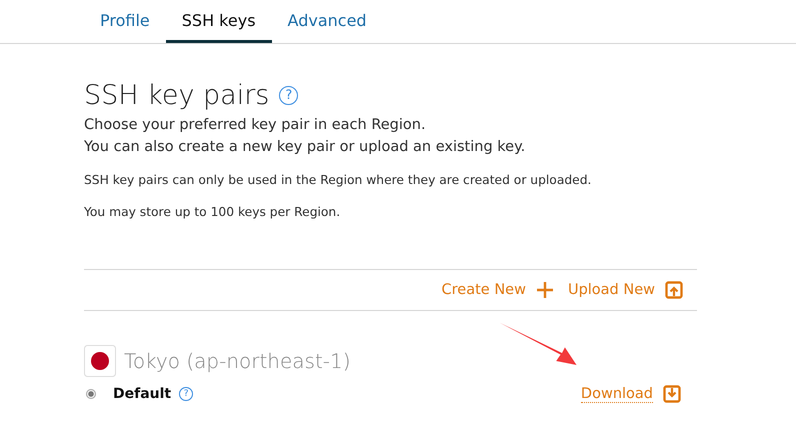 The image size is (796, 446). Describe the element at coordinates (616, 394) in the screenshot. I see `download-link: Download` at that location.